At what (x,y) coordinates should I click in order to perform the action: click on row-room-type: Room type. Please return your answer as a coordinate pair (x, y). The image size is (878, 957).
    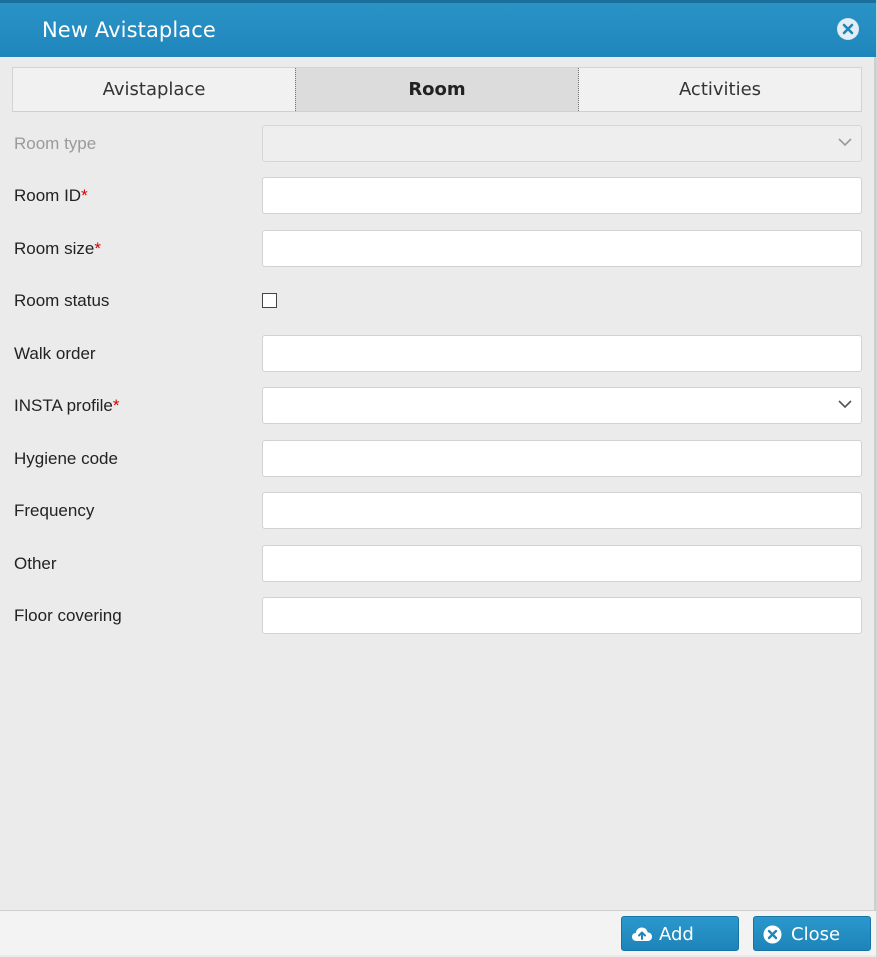
    Looking at the image, I should click on (438, 143).